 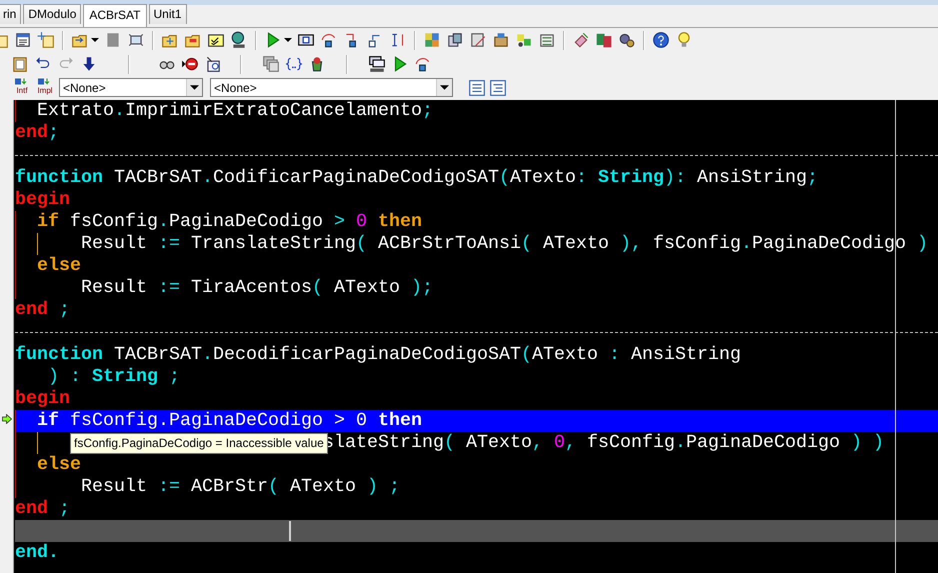 I want to click on documents-icon, so click(x=604, y=40).